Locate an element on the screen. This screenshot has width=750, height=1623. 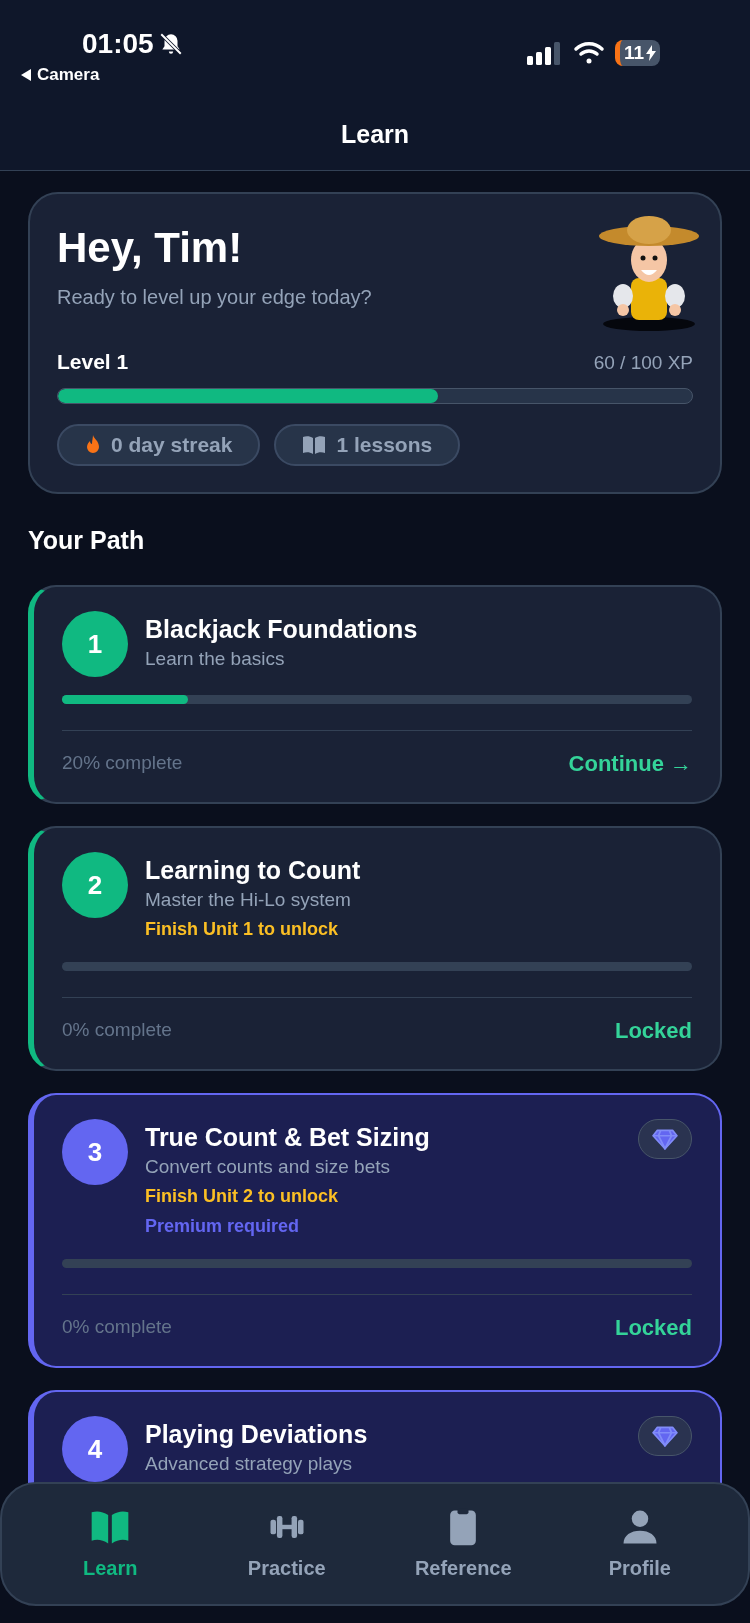
tab-bar-item: Learn is located at coordinates (110, 1544).